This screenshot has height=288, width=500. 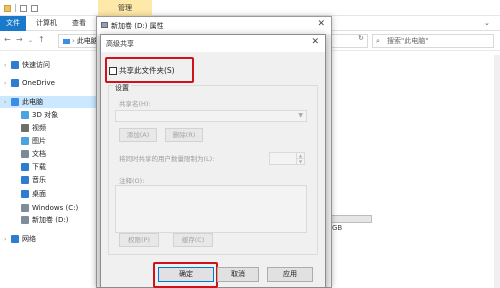 What do you see at coordinates (38, 83) in the screenshot?
I see `sidebar-item-label: OneDrive` at bounding box center [38, 83].